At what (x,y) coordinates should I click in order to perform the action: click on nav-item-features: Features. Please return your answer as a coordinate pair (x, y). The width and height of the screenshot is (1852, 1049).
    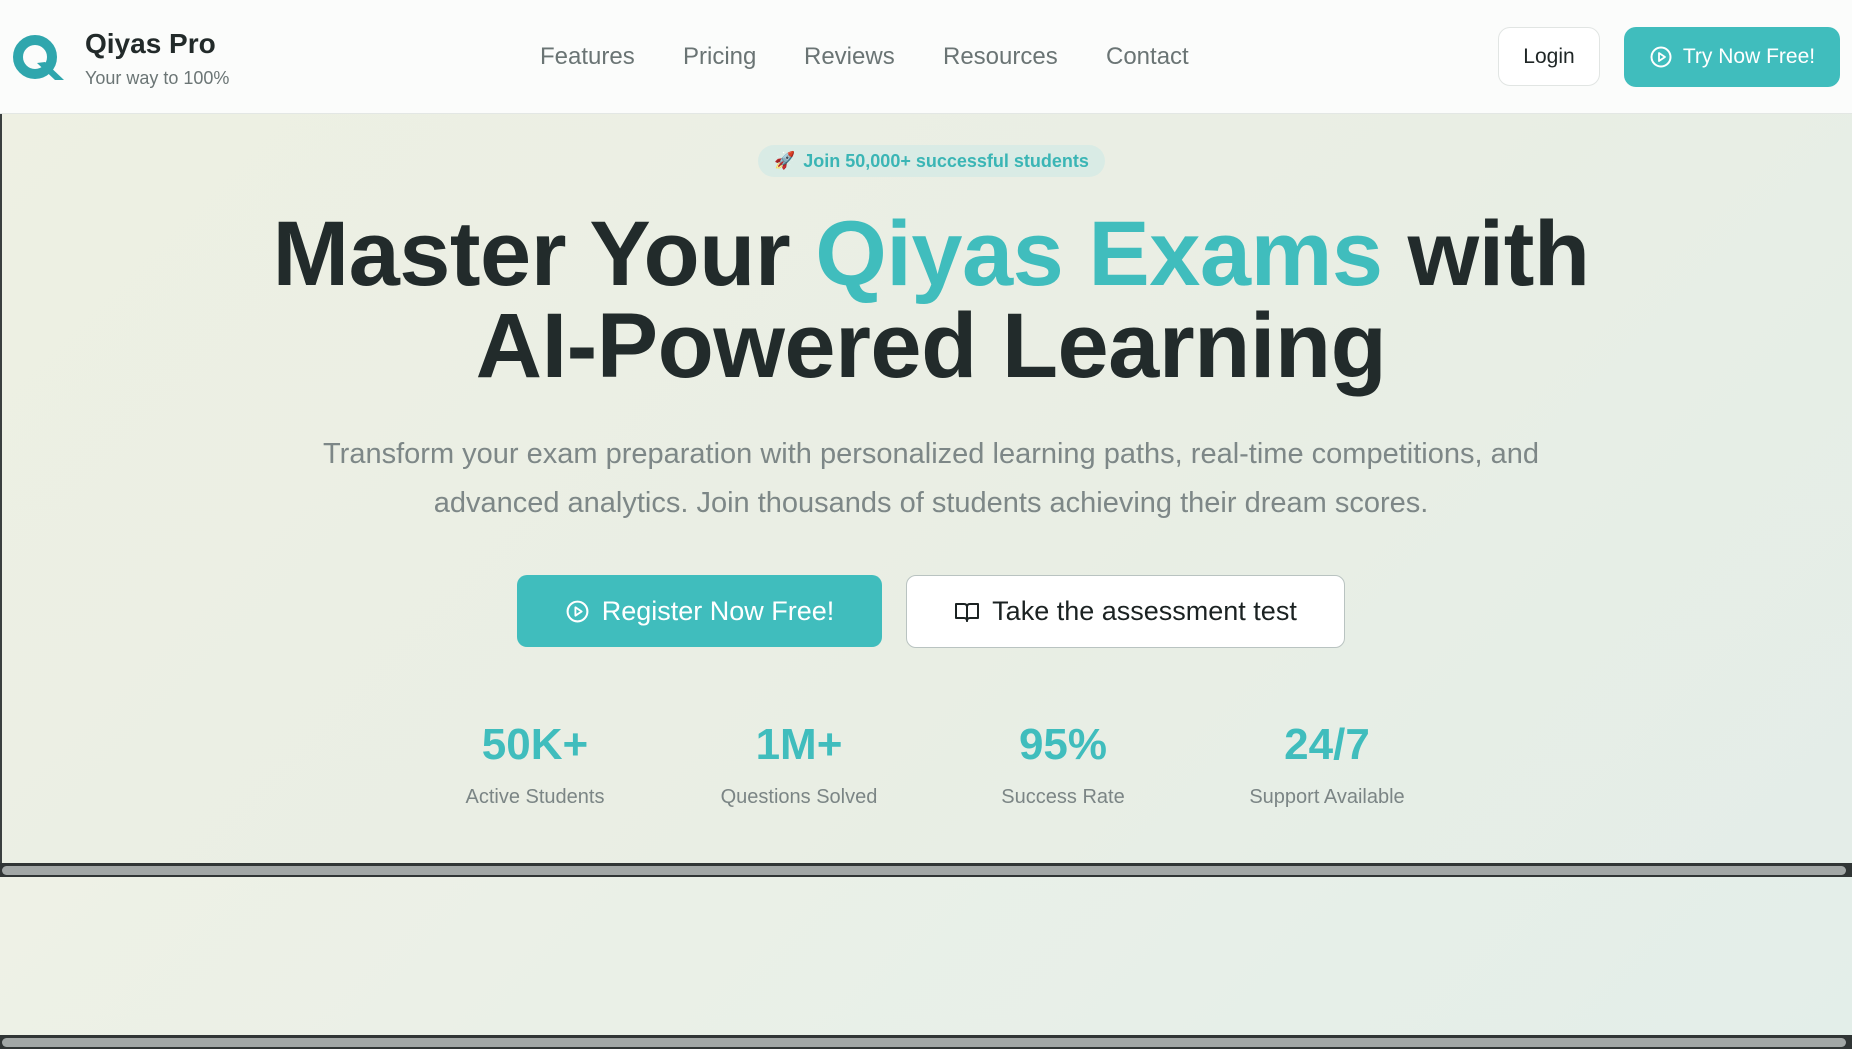
    Looking at the image, I should click on (587, 57).